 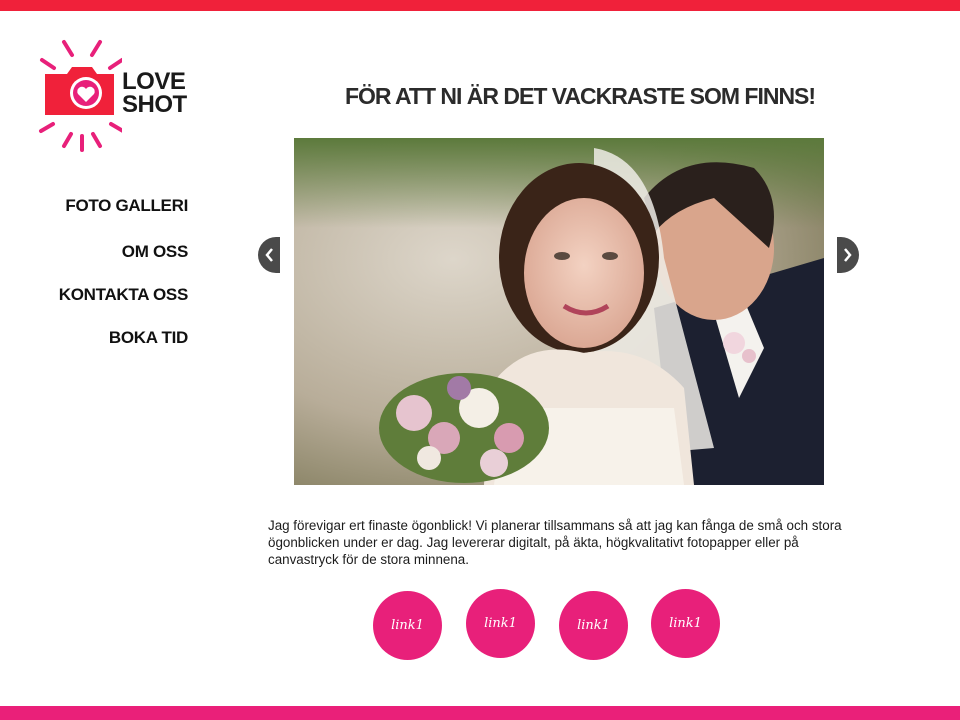 What do you see at coordinates (407, 625) in the screenshot?
I see `circle-link-1: link1` at bounding box center [407, 625].